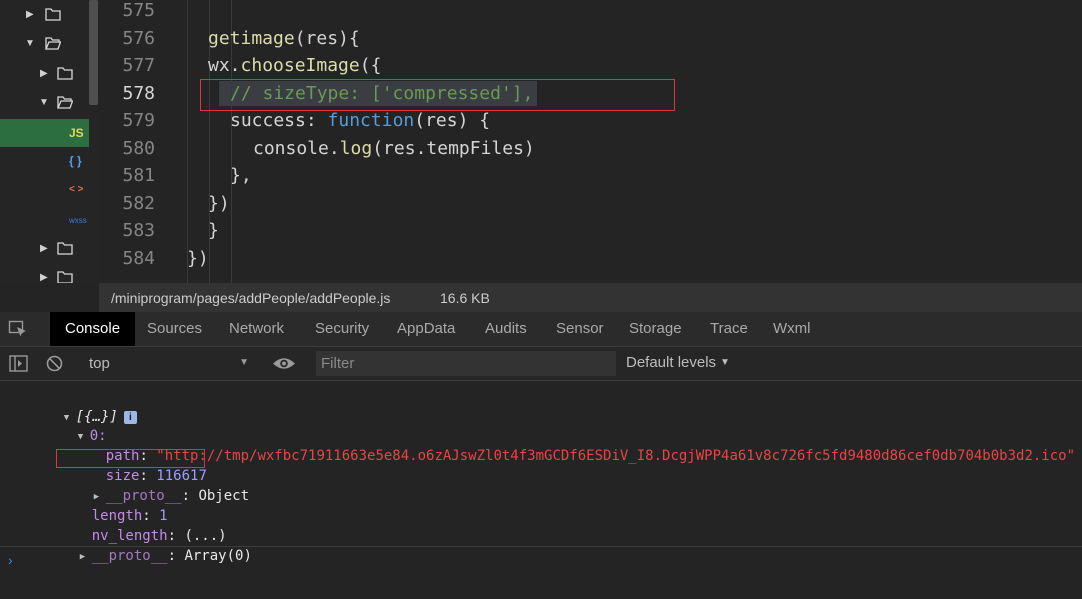 The image size is (1082, 599). I want to click on code-line: 582}), so click(590, 203).